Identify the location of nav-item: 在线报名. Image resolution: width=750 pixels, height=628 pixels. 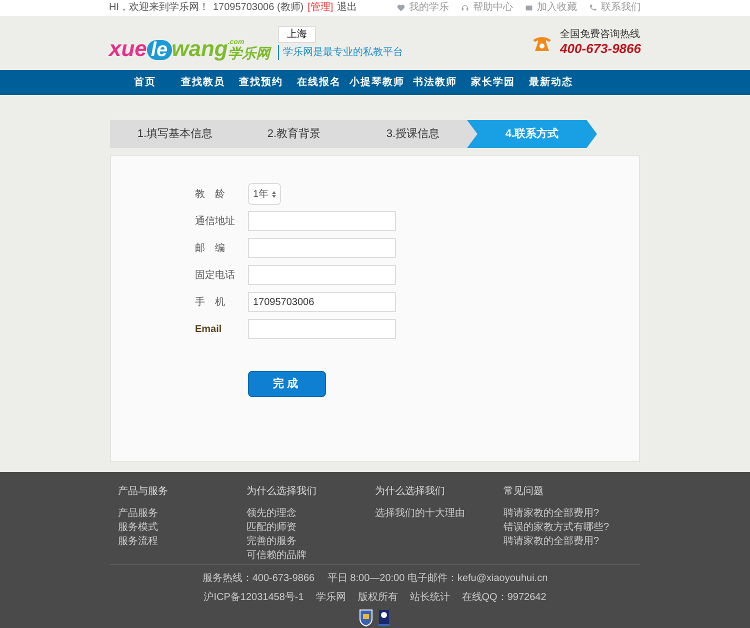
(319, 82).